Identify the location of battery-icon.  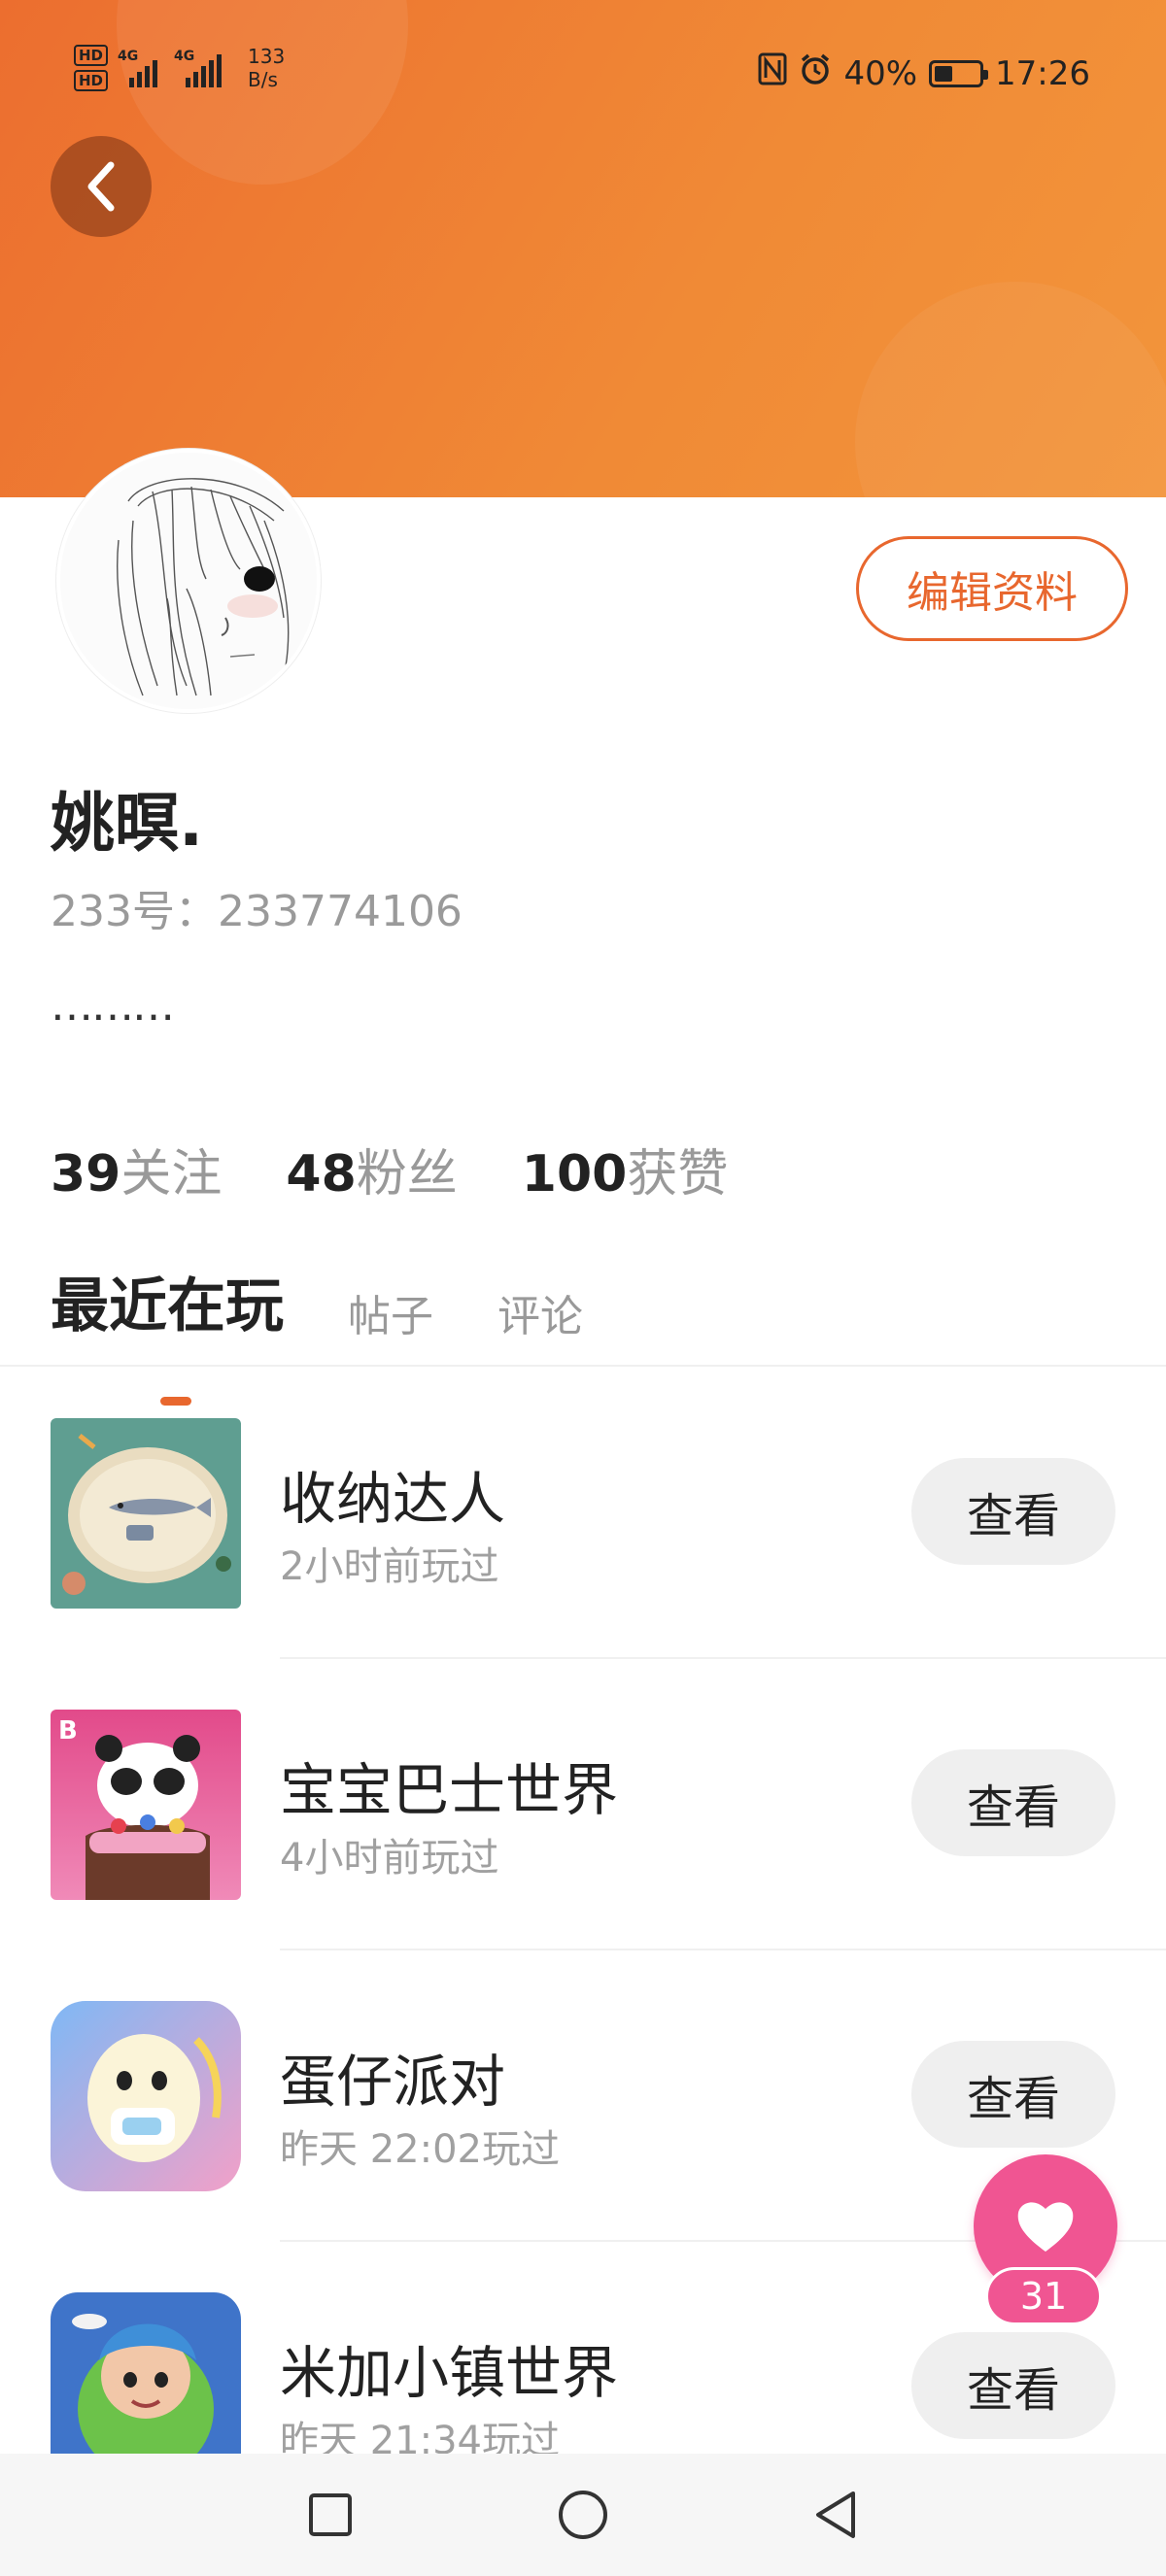
(959, 73).